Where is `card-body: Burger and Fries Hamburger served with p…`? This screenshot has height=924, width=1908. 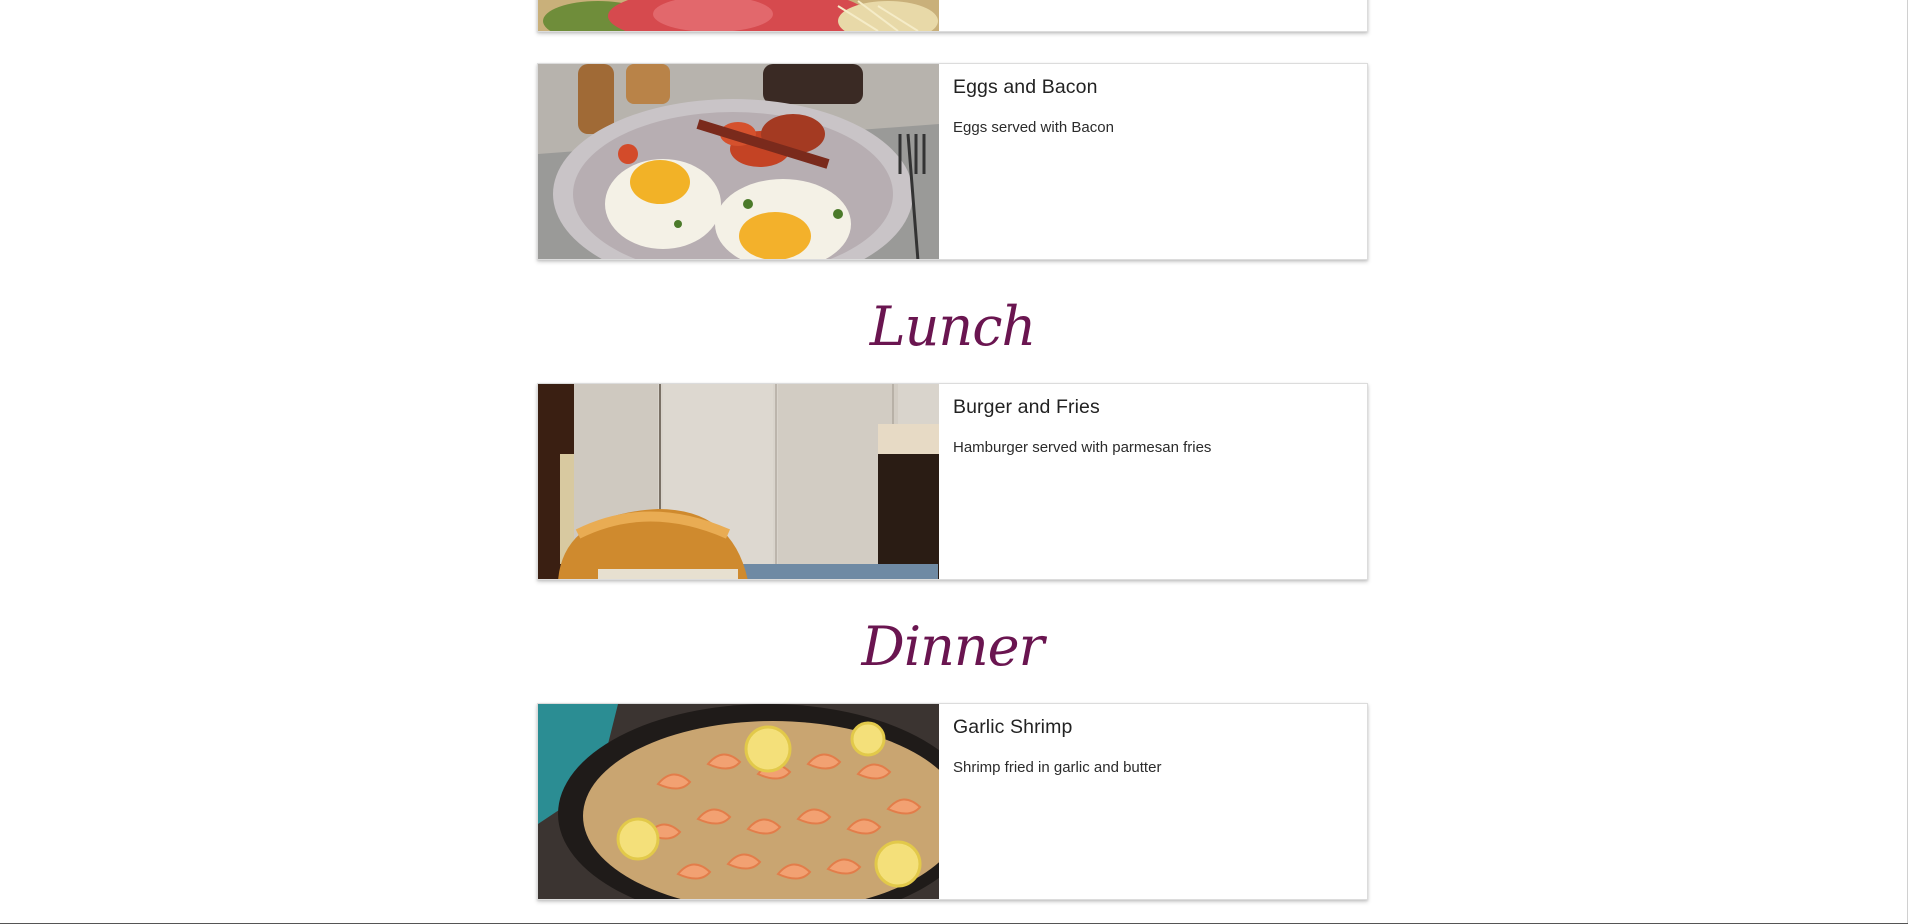
card-body: Burger and Fries Hamburger served with p… is located at coordinates (1153, 481).